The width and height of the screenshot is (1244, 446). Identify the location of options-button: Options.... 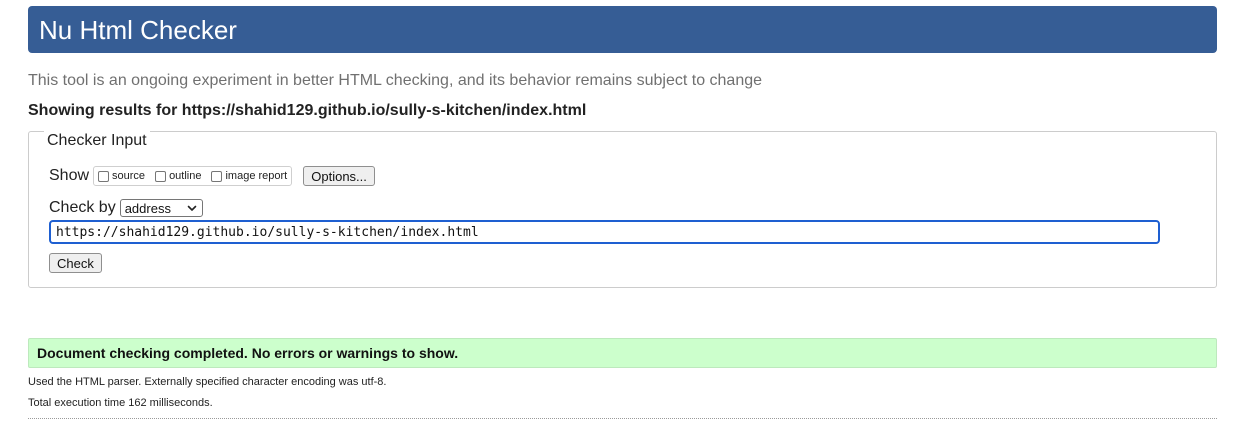
(339, 176).